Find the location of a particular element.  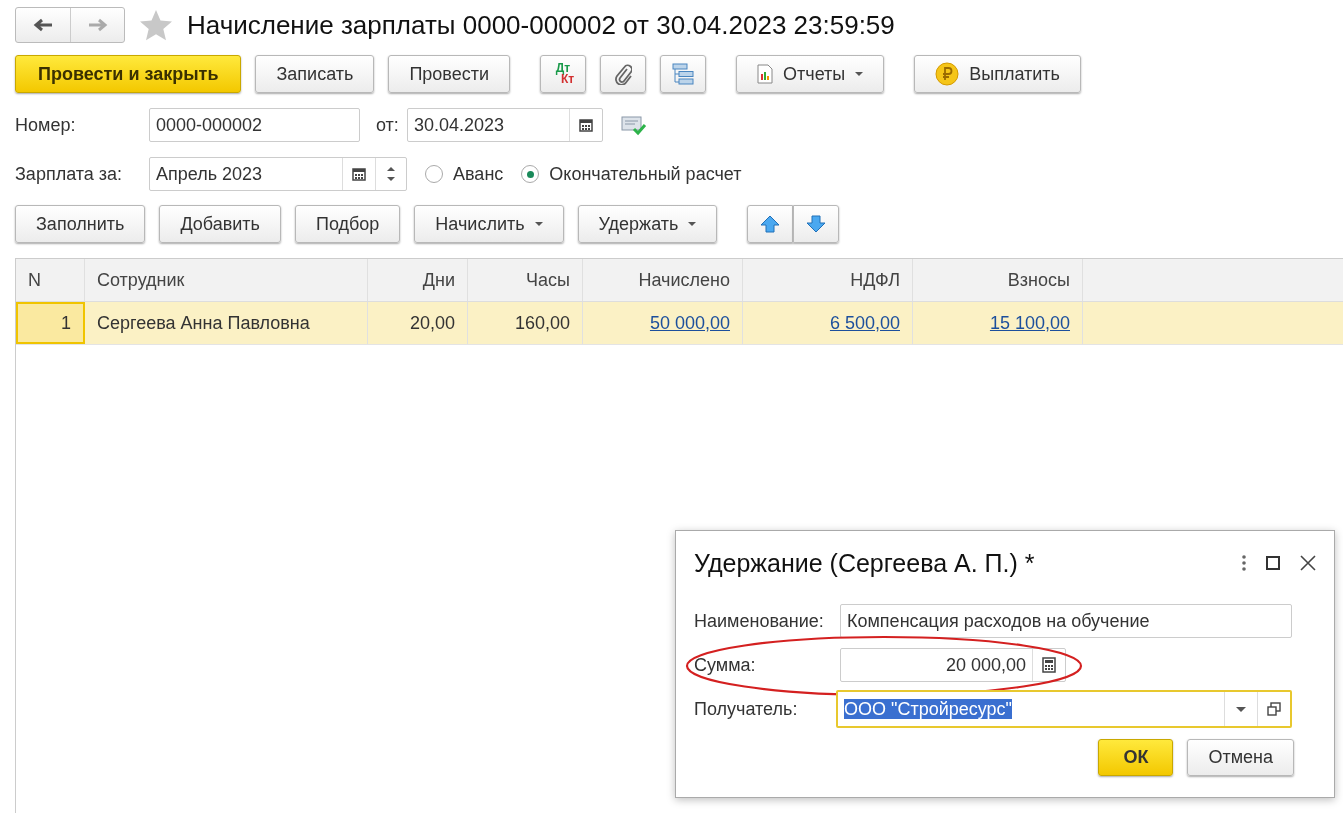

radio-label: Аванс is located at coordinates (478, 174).